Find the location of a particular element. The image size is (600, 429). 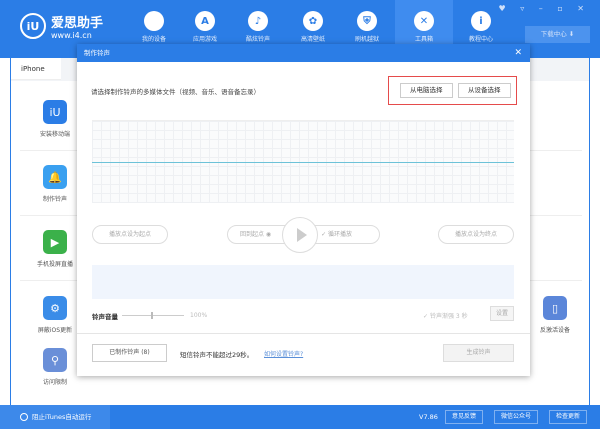

block-itunes-toggle: 阻止iTunes自动运行 is located at coordinates (55, 417).